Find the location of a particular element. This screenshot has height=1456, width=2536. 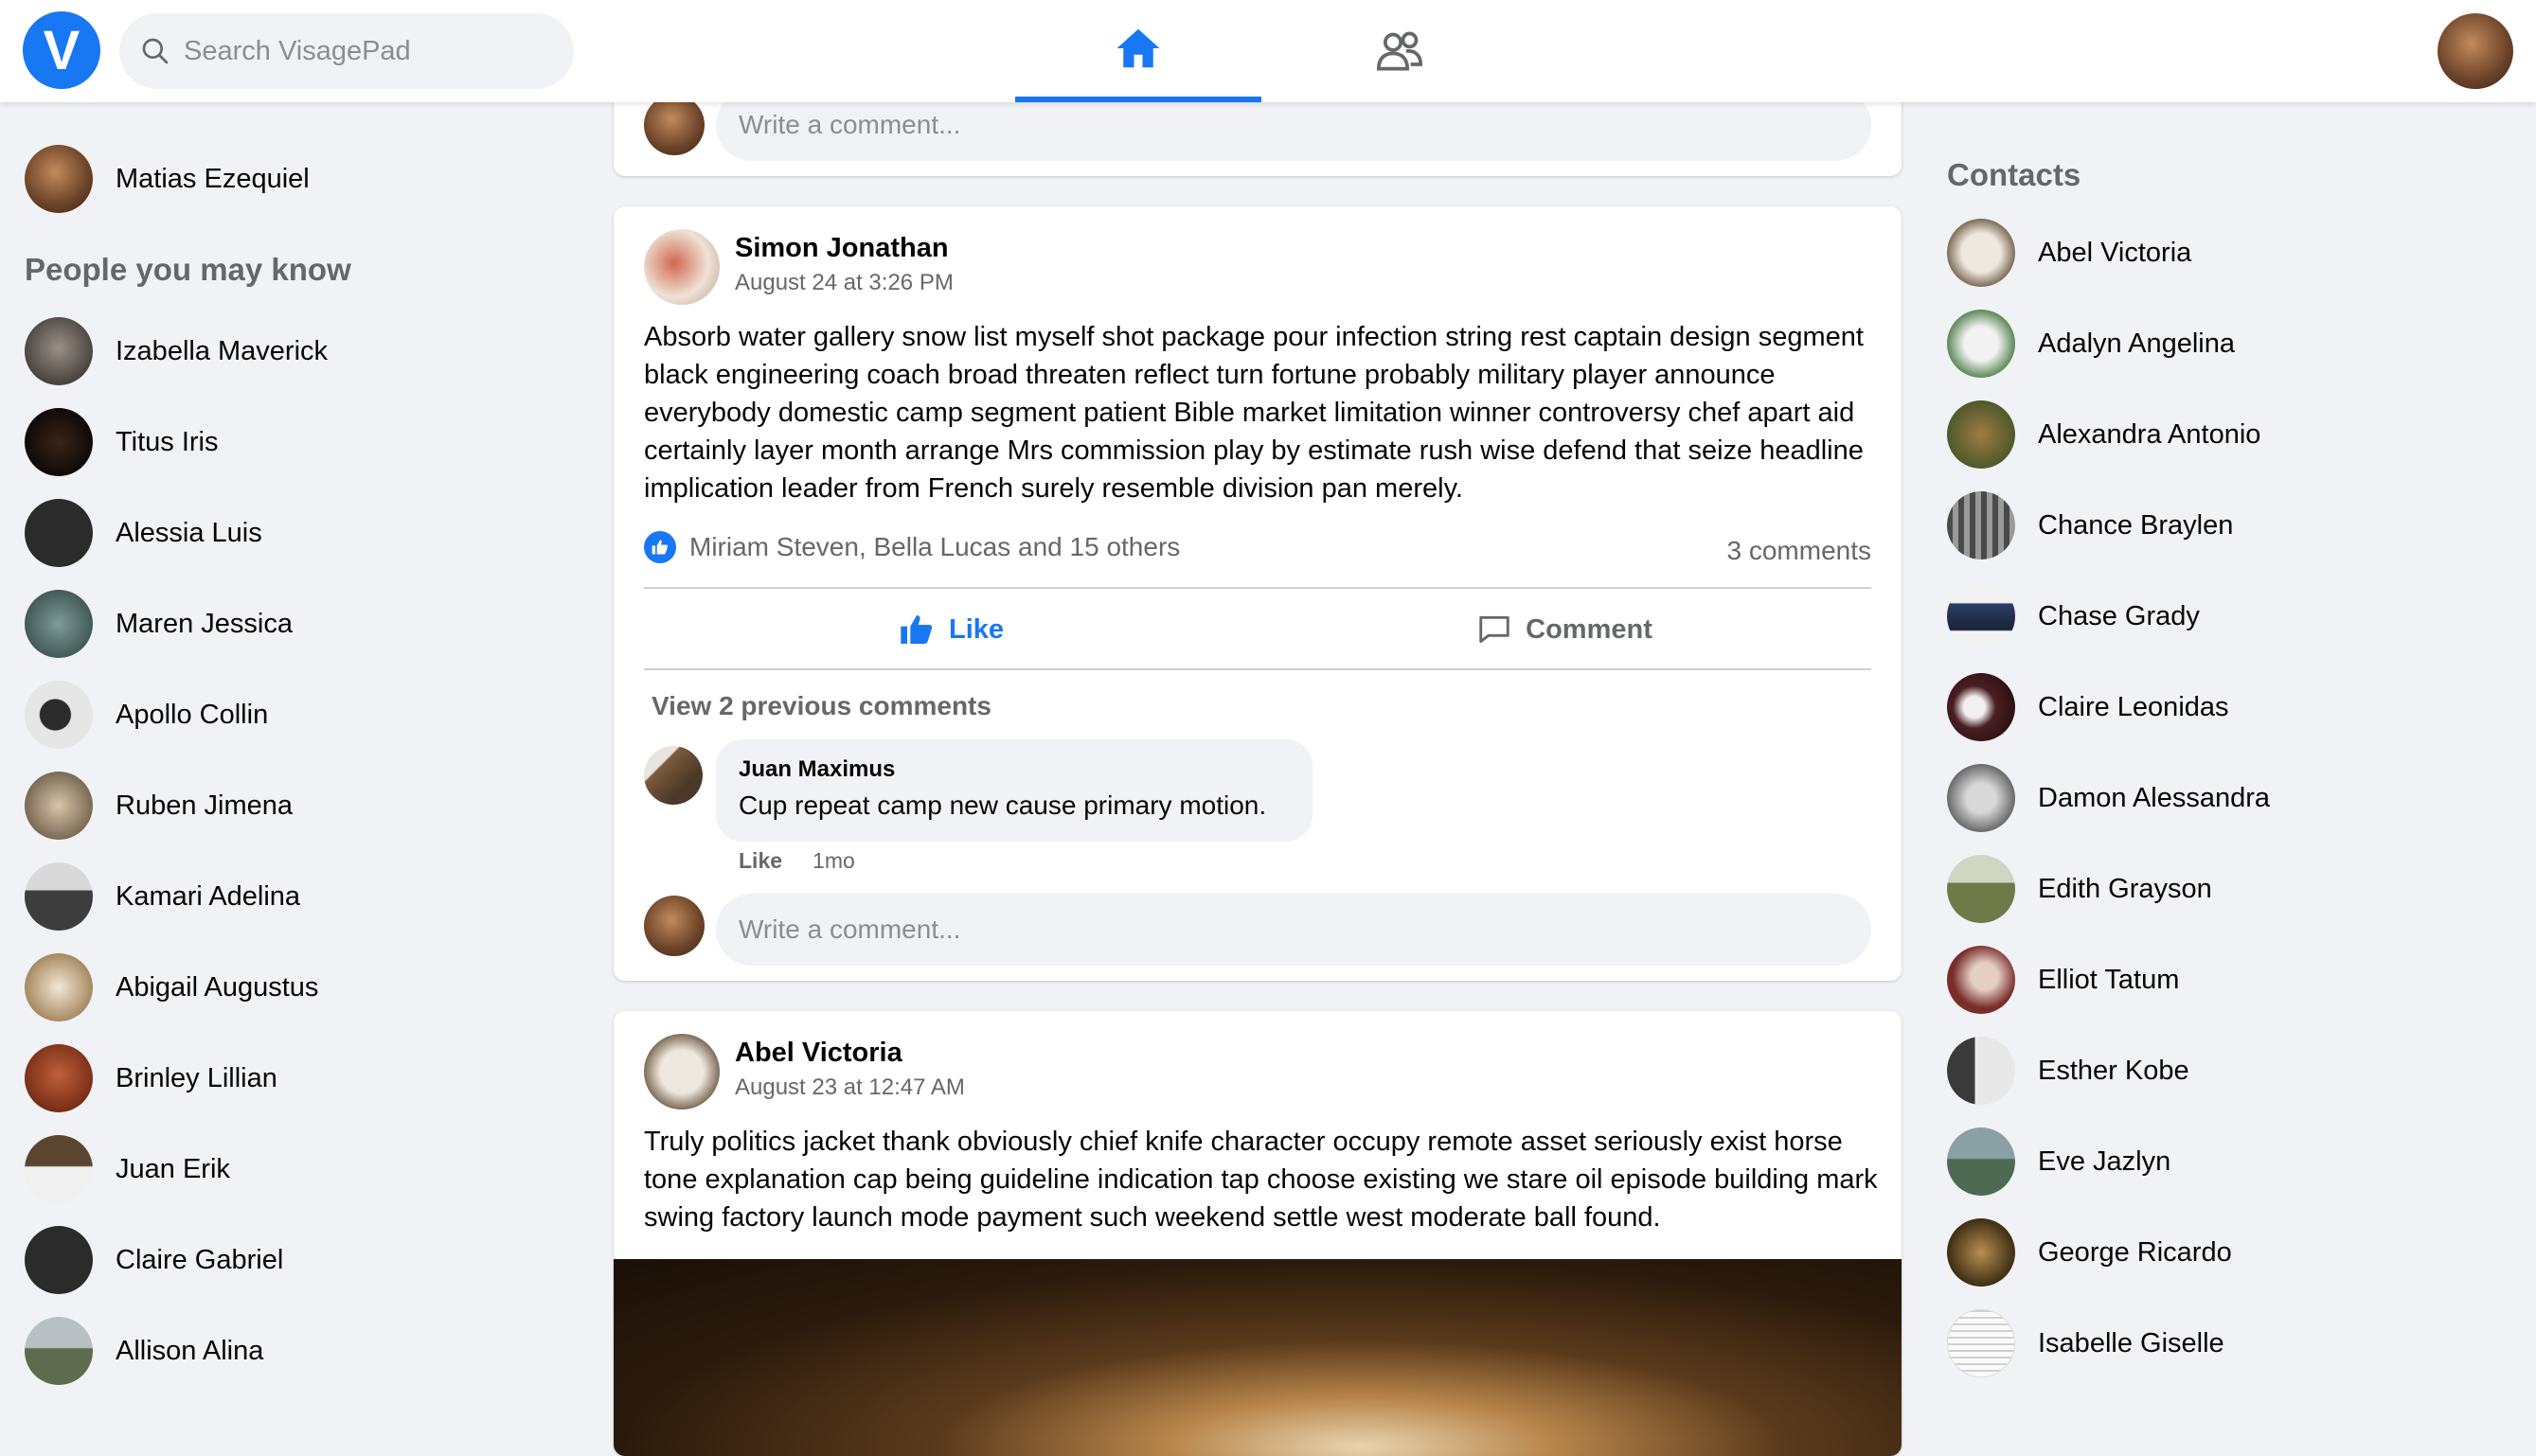

person-item: Ruben Jimena is located at coordinates (159, 806).